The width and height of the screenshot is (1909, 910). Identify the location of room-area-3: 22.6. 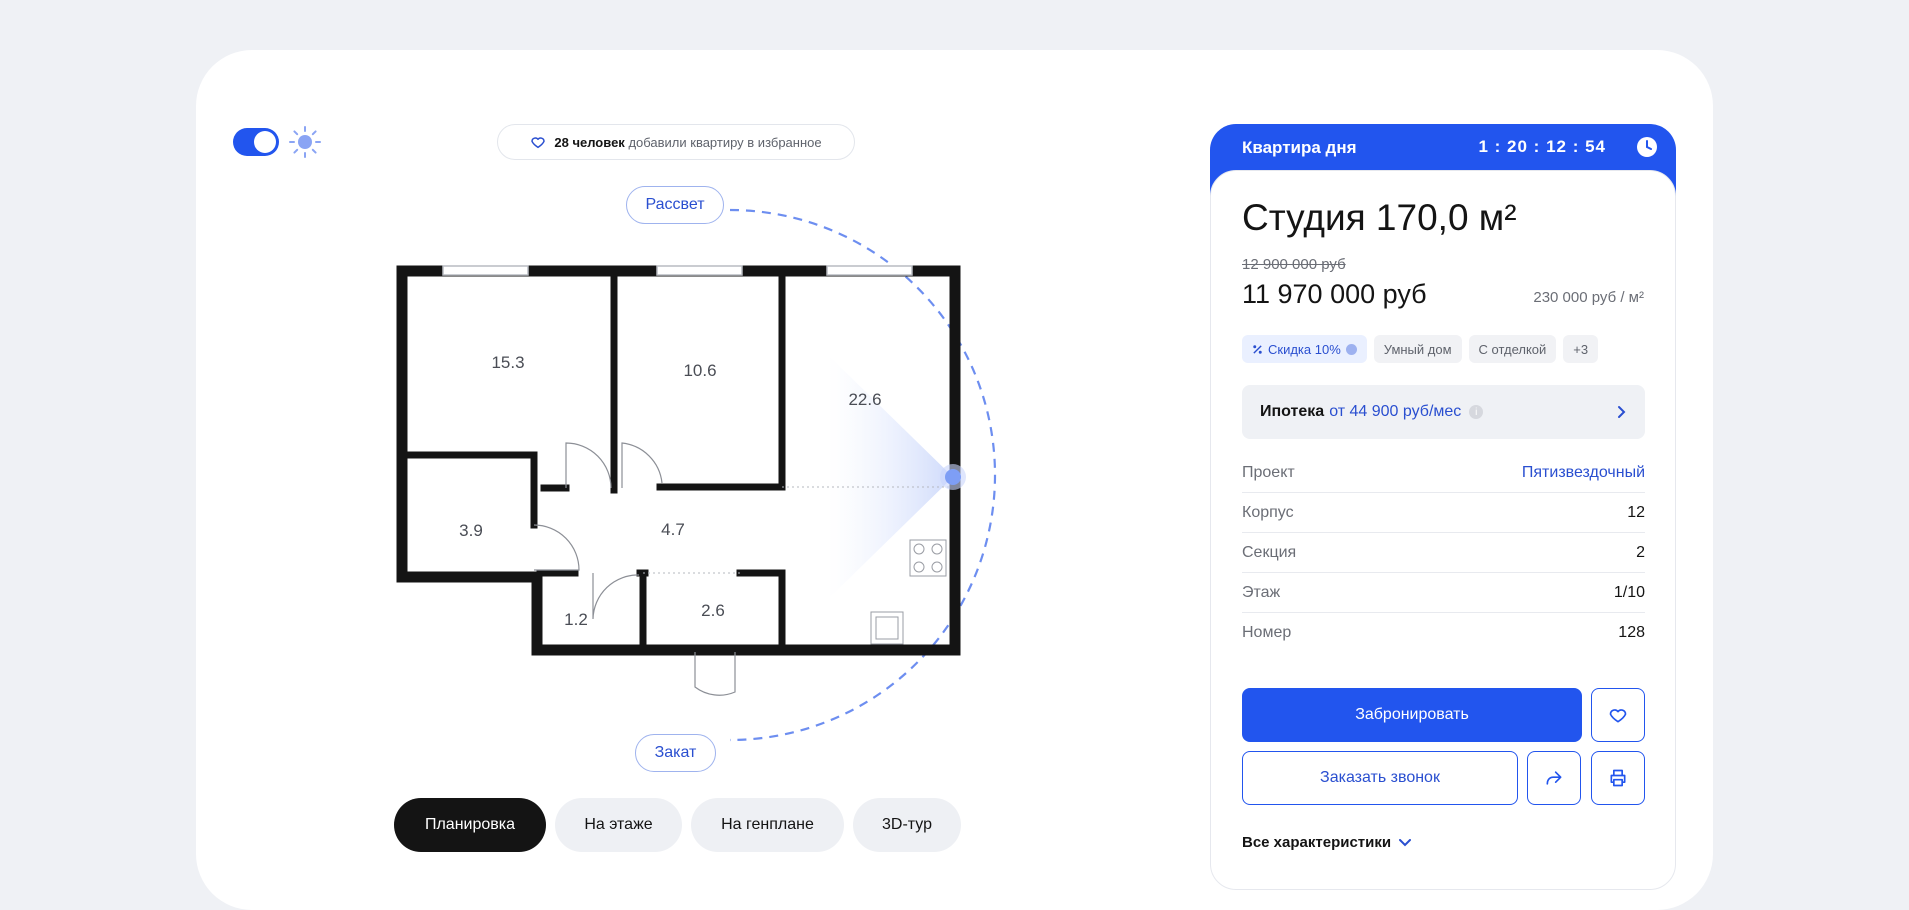
(864, 399).